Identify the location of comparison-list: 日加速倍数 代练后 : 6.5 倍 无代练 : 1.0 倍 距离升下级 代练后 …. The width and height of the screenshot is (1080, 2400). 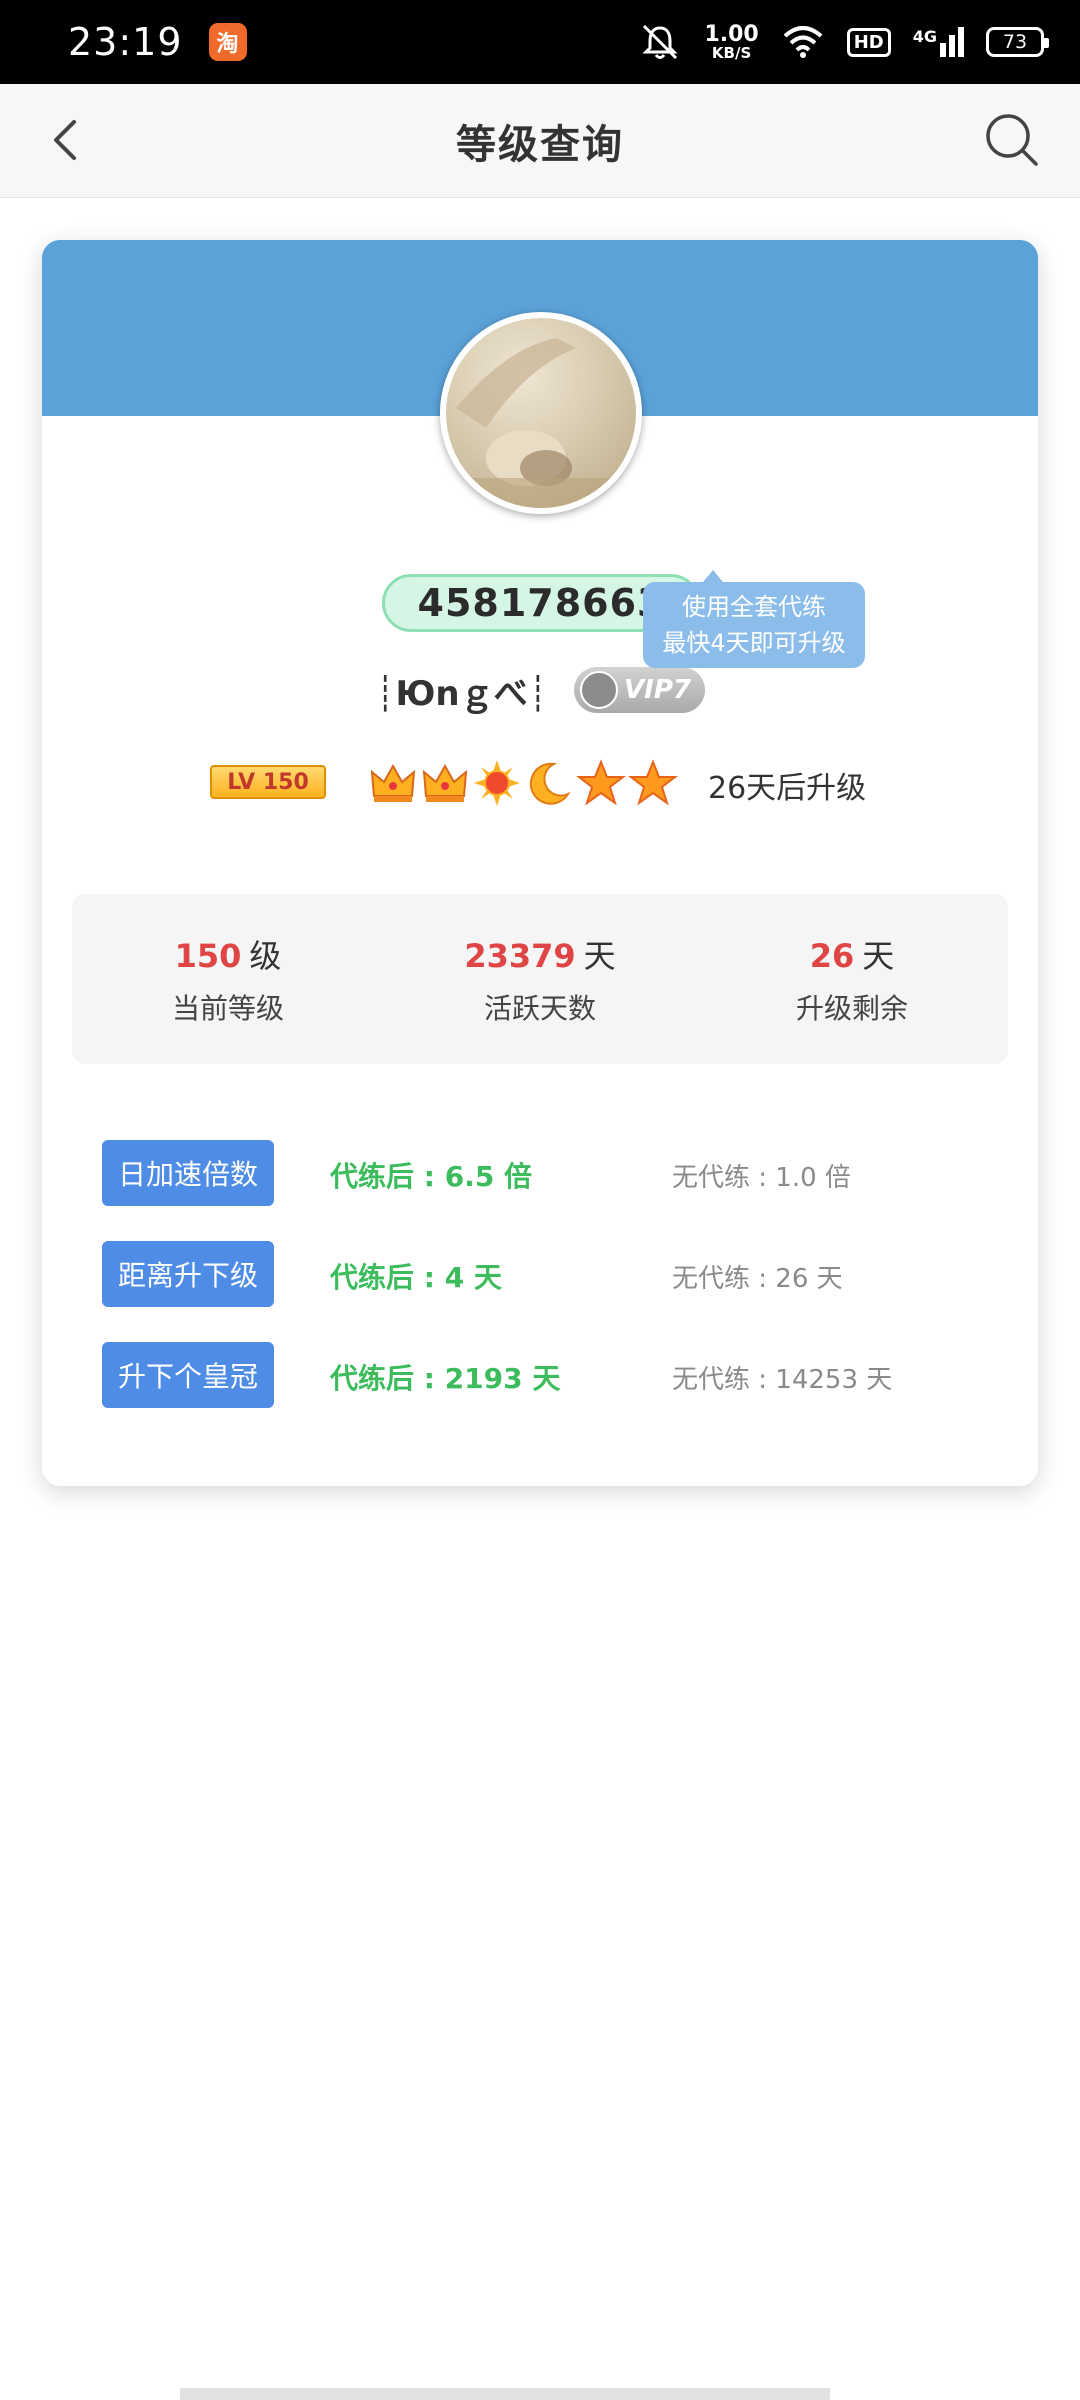
(540, 1291).